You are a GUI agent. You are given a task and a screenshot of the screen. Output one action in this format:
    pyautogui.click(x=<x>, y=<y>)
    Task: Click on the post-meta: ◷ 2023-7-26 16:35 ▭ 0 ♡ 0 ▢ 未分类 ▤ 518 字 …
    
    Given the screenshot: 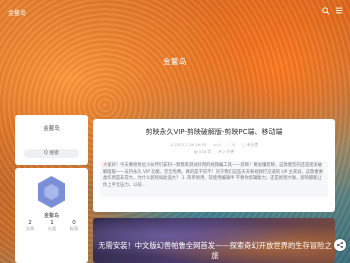 What is the action you would take?
    pyautogui.click(x=214, y=148)
    